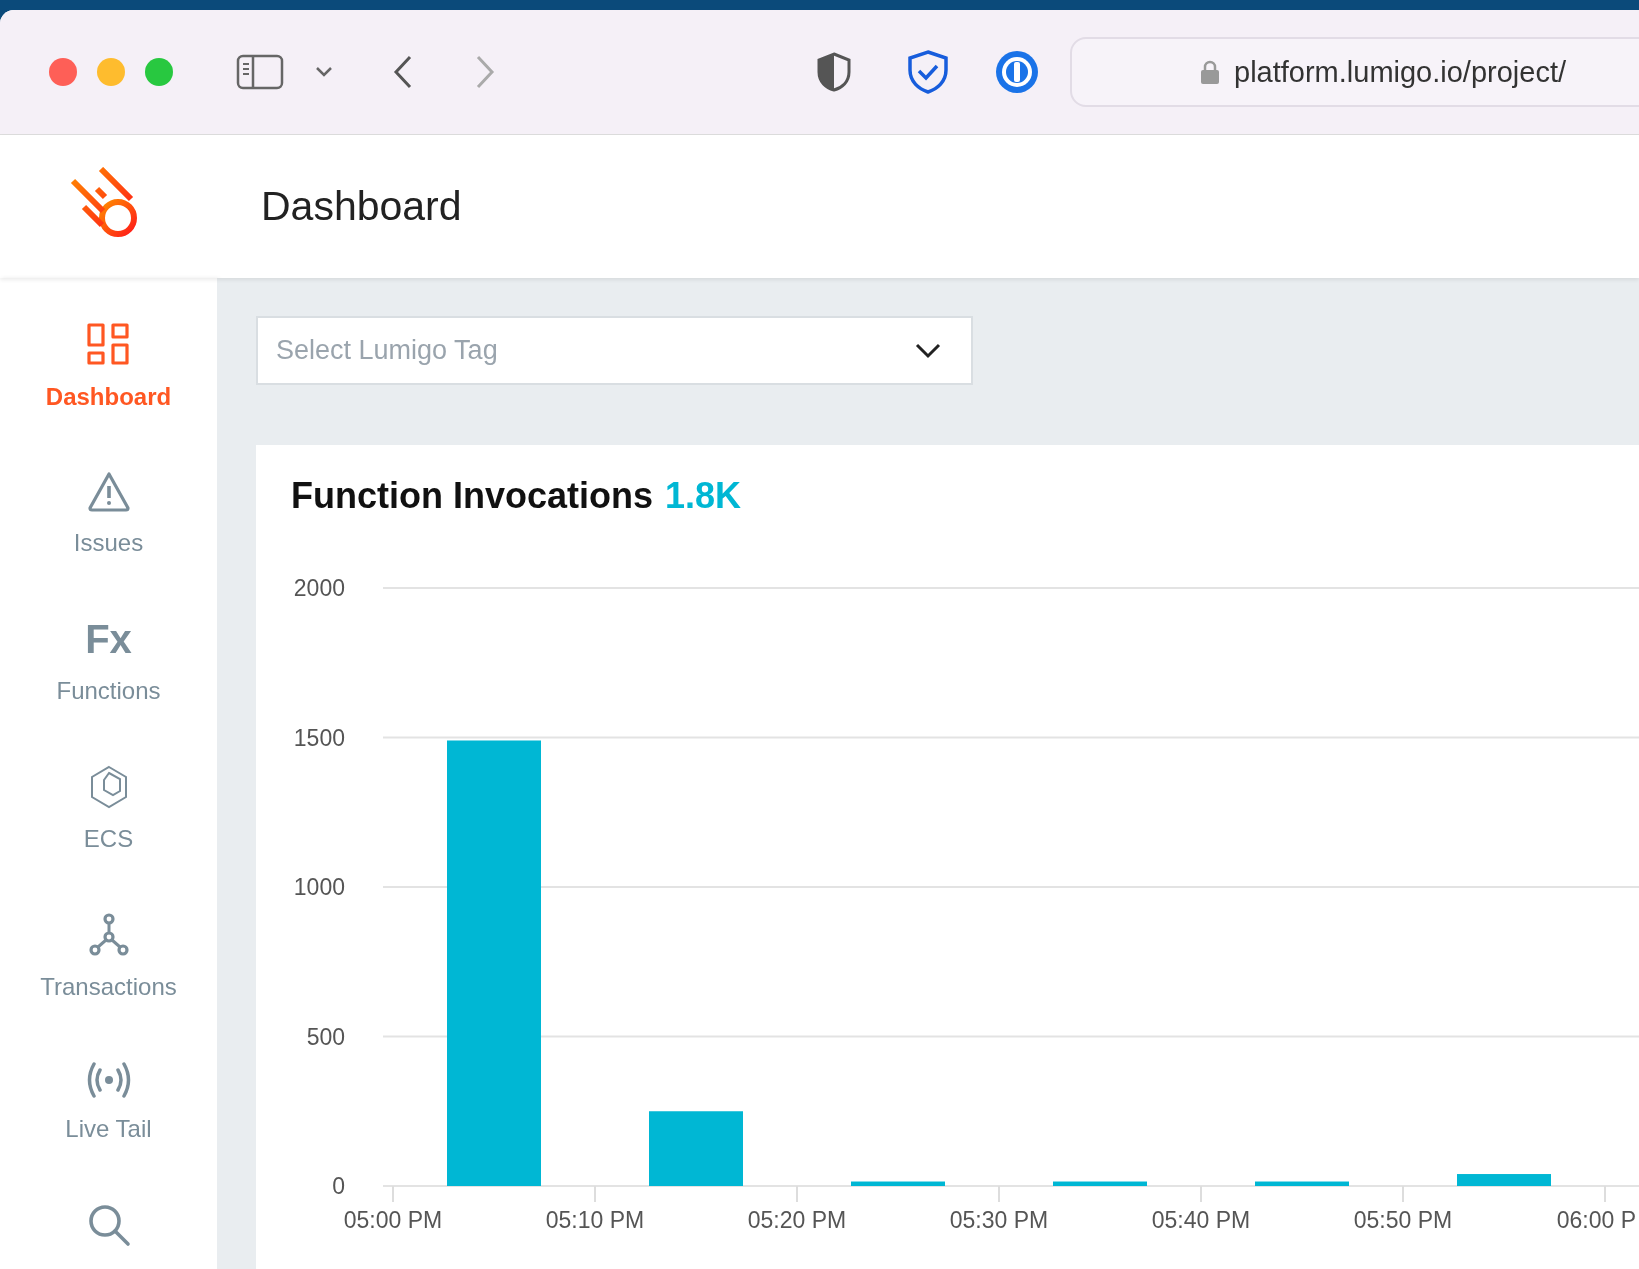 Image resolution: width=1639 pixels, height=1269 pixels. What do you see at coordinates (1403, 1220) in the screenshot?
I see `axis-label: 05:50 PM` at bounding box center [1403, 1220].